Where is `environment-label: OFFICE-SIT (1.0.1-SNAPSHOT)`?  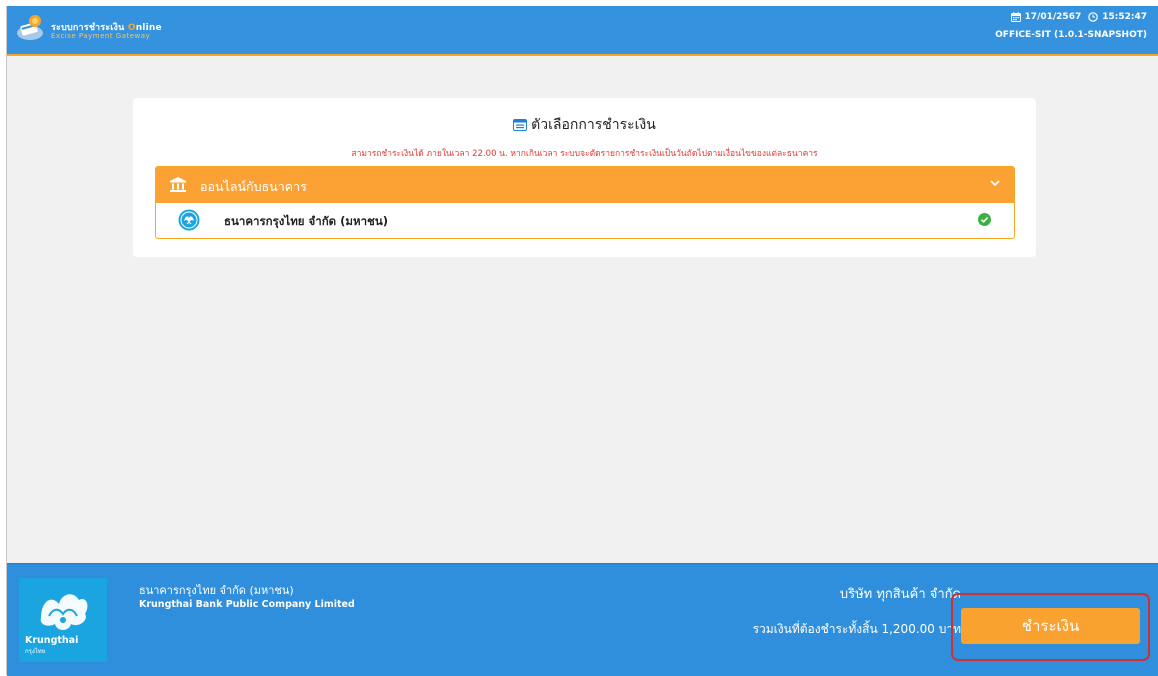 environment-label: OFFICE-SIT (1.0.1-SNAPSHOT) is located at coordinates (1071, 35).